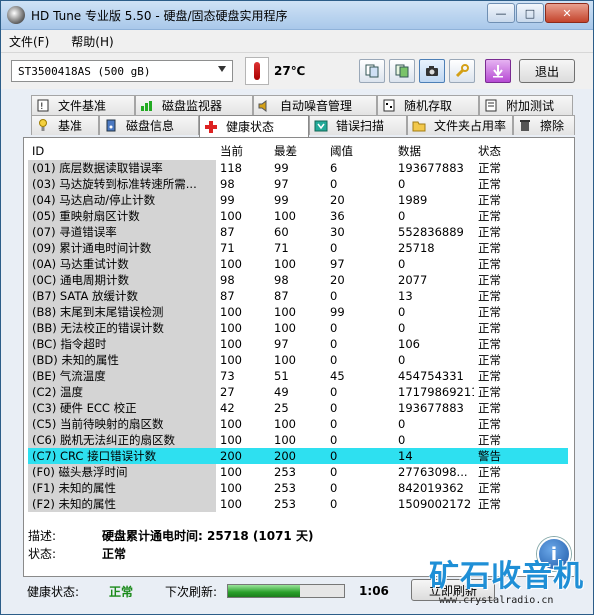  Describe the element at coordinates (298, 440) in the screenshot. I see `table-row: (C6) 脱机无法纠正的扇区数 100 100 0 0 正常` at that location.